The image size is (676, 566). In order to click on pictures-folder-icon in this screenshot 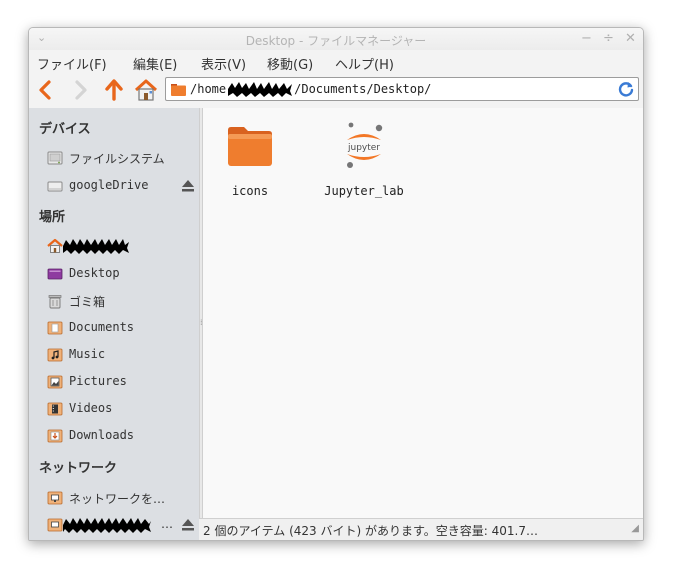, I will do `click(55, 382)`.